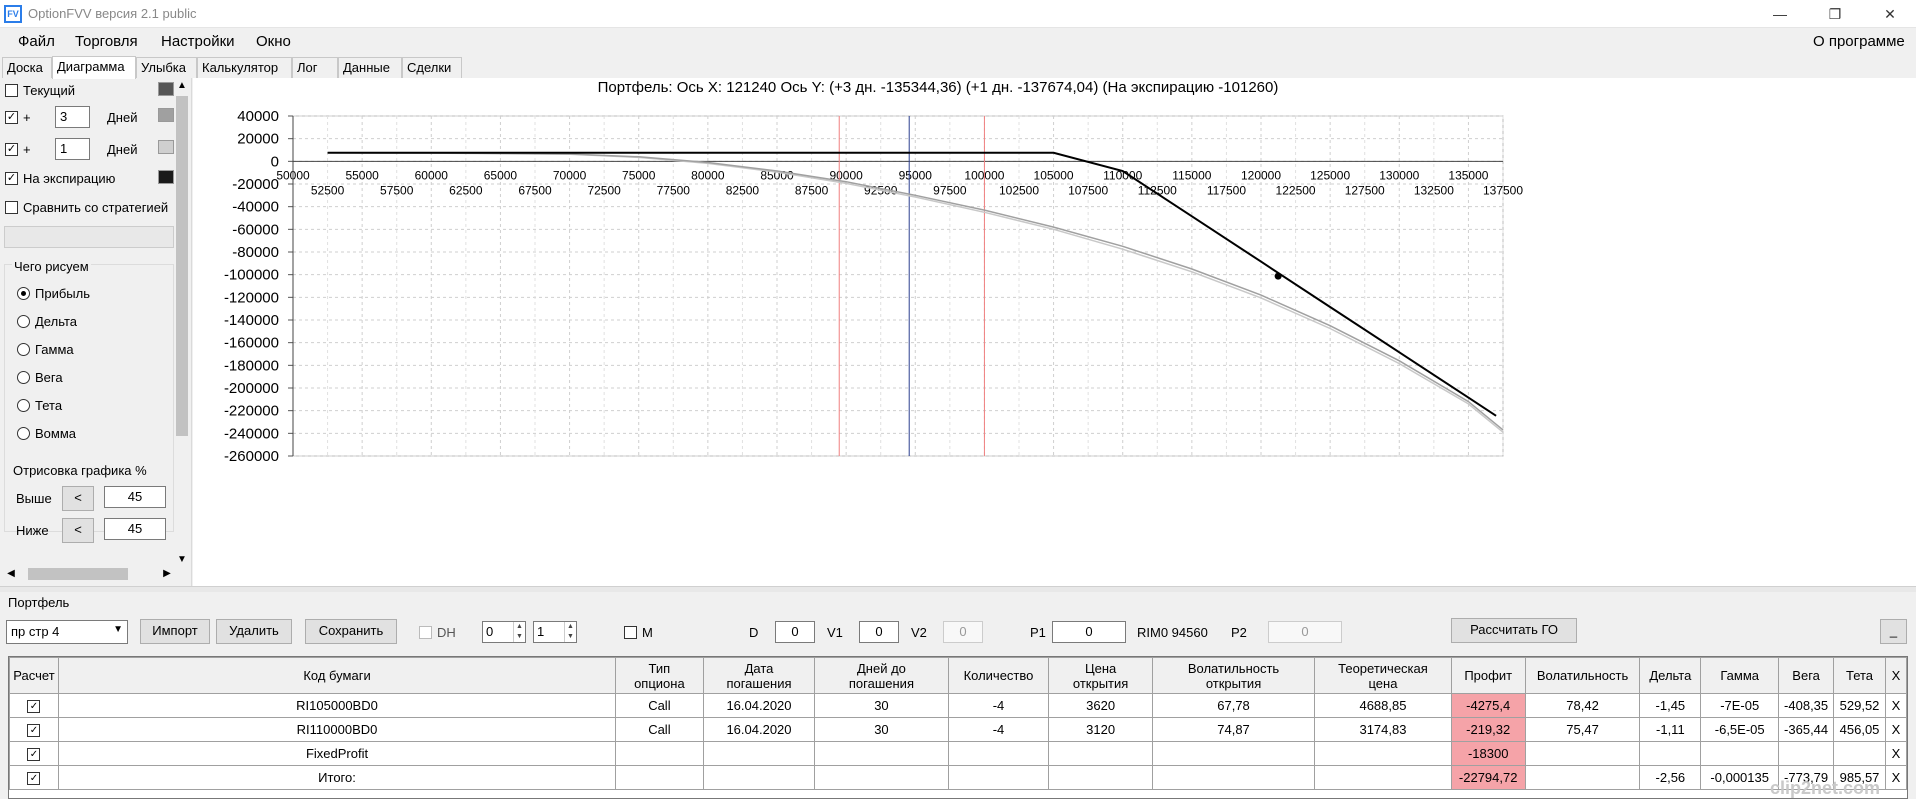 The height and width of the screenshot is (799, 1916). What do you see at coordinates (1780, 14) in the screenshot?
I see `minimize-window-button: —` at bounding box center [1780, 14].